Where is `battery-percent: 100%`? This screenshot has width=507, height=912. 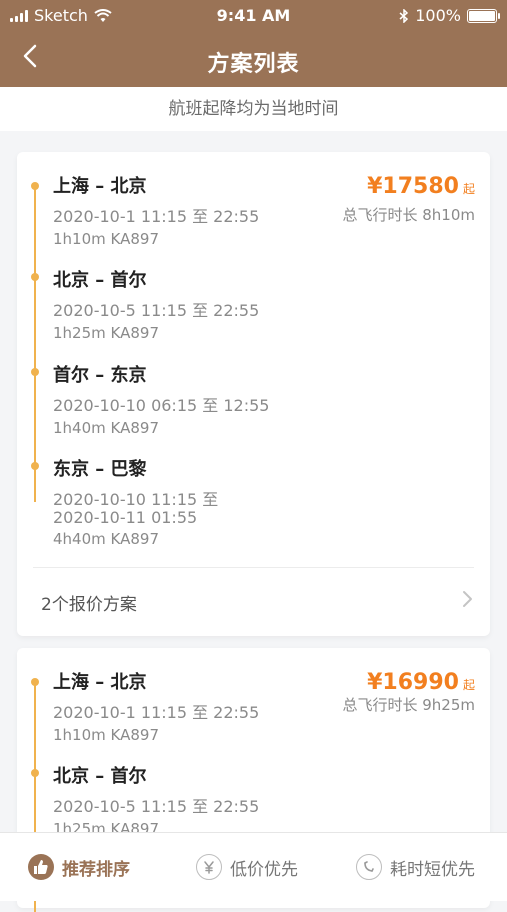 battery-percent: 100% is located at coordinates (438, 15).